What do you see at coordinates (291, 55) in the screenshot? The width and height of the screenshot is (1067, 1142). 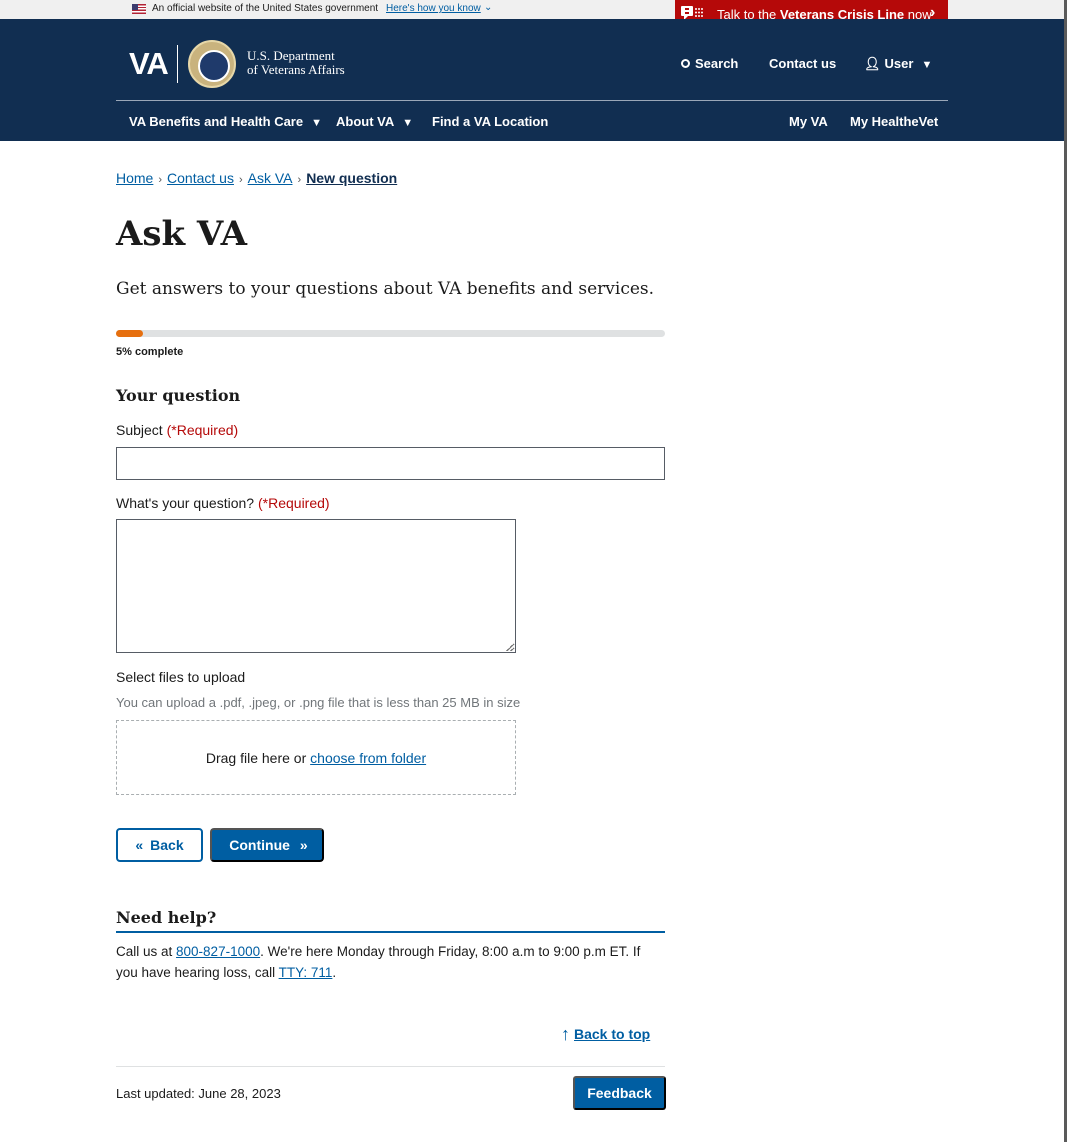 I see `dept-line-1: U.S. Department` at bounding box center [291, 55].